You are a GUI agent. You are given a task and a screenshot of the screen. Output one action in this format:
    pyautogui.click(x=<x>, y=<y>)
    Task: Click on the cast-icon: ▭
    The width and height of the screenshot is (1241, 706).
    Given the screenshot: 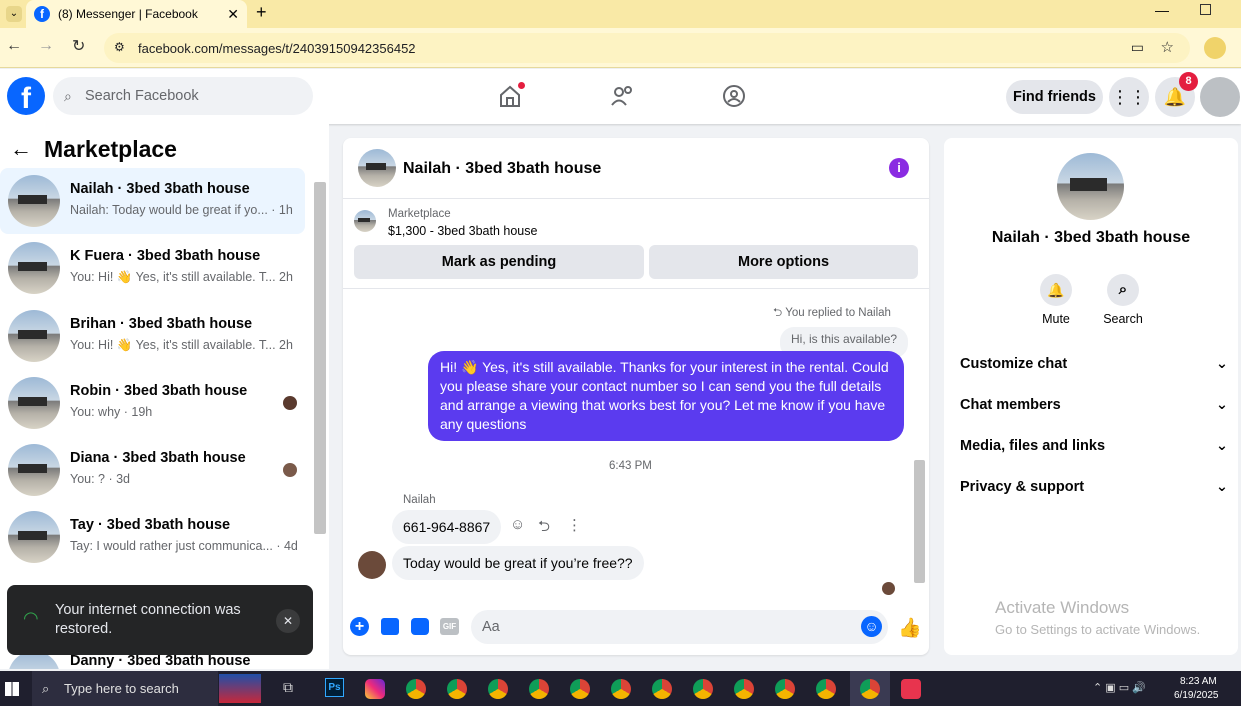 What is the action you would take?
    pyautogui.click(x=1137, y=47)
    